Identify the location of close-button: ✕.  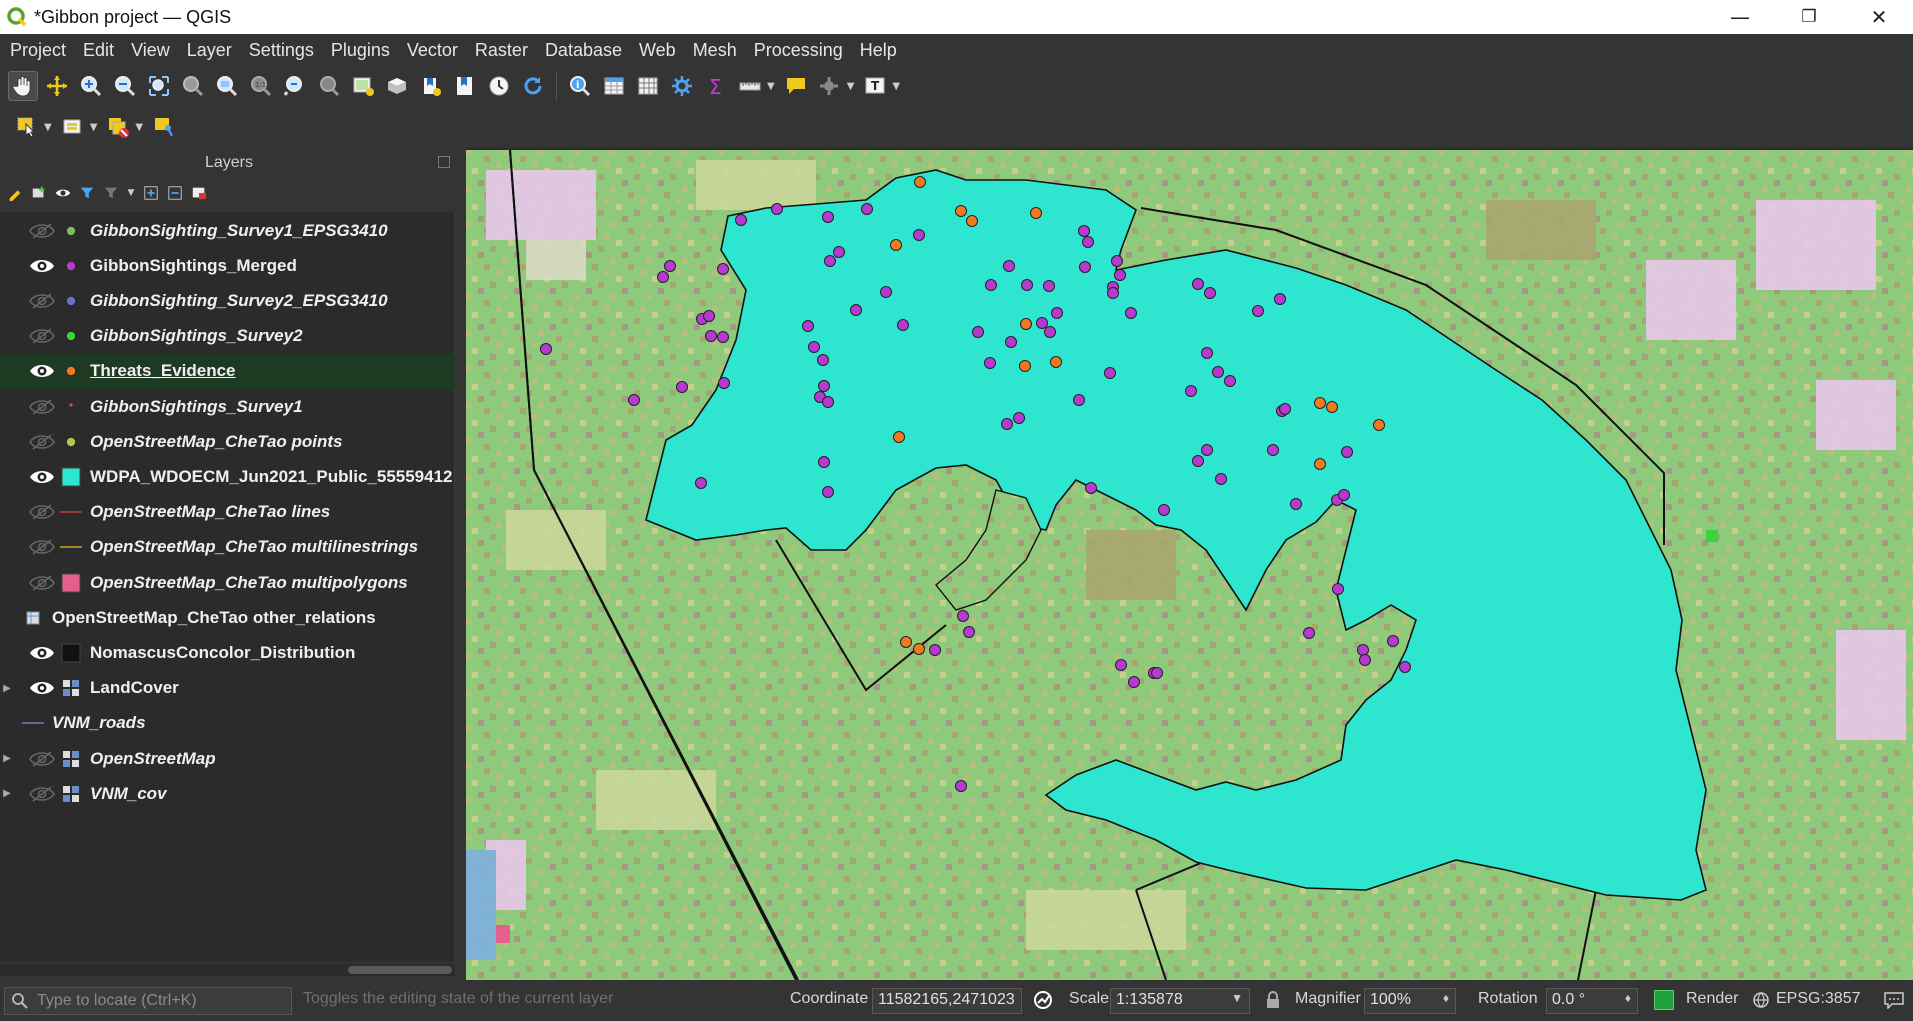
(1879, 17).